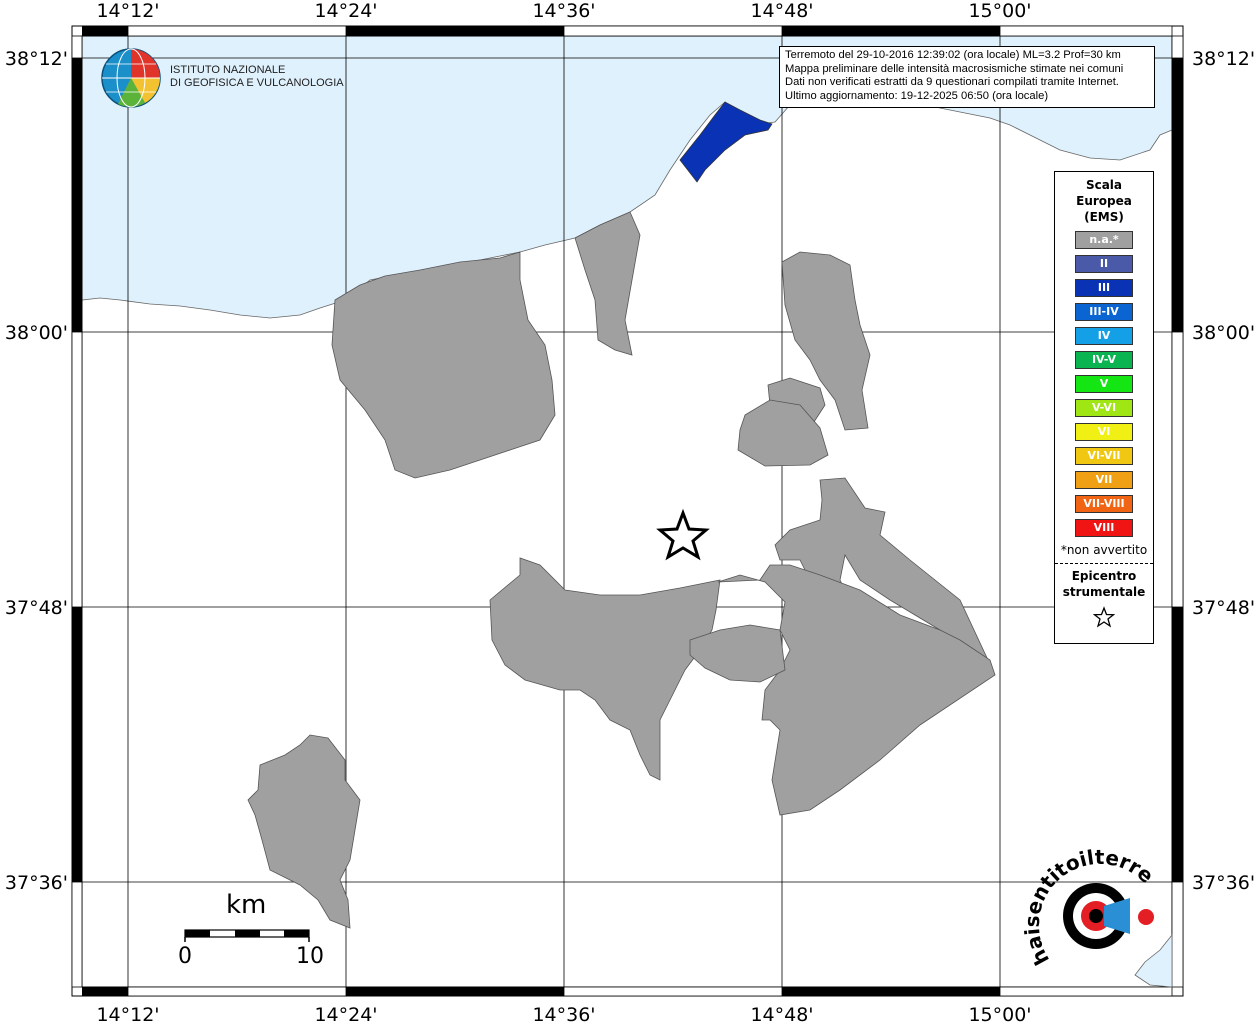  I want to click on legend-title-line2: Europea, so click(1104, 201).